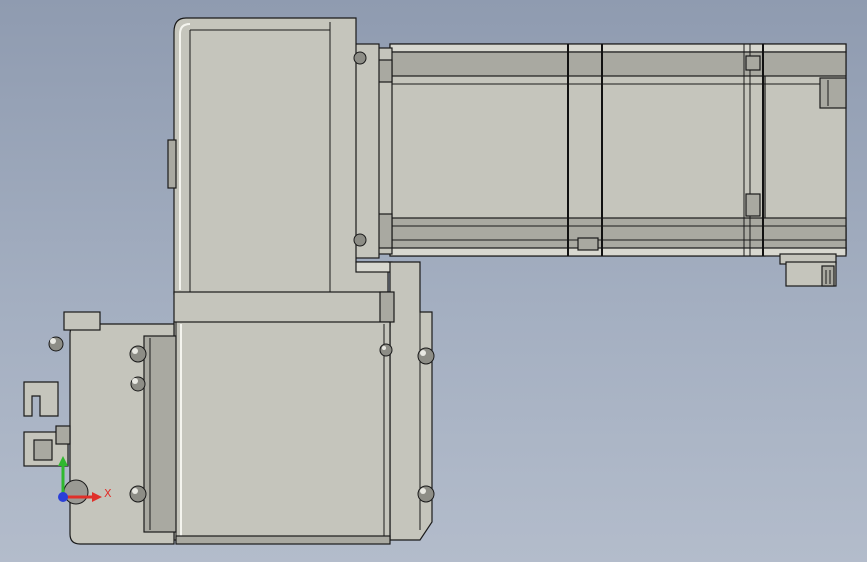  I want to click on bolt-head-left-top, so click(138, 354).